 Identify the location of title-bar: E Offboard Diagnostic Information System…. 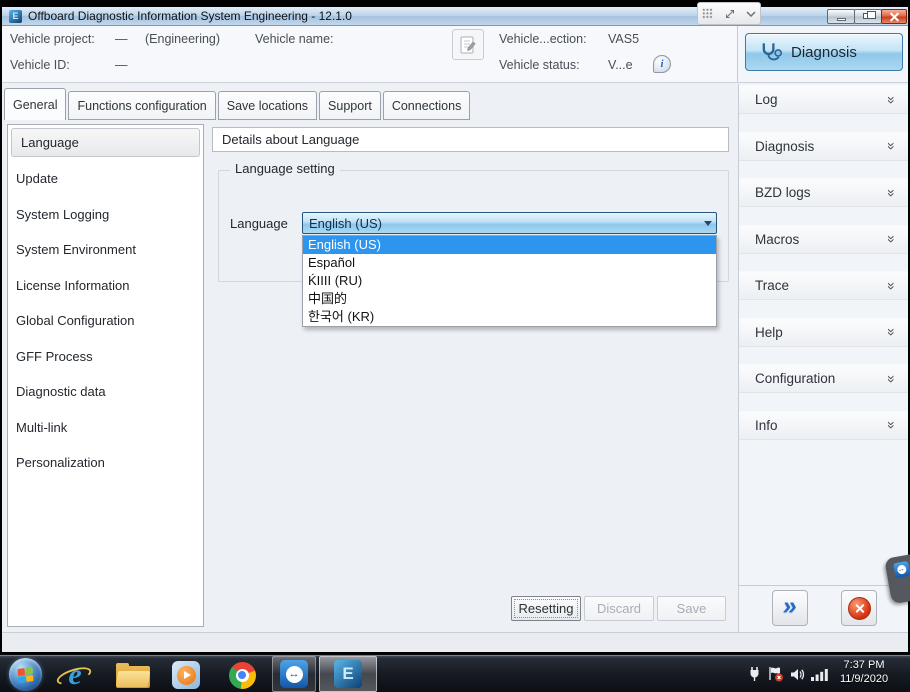
(455, 16).